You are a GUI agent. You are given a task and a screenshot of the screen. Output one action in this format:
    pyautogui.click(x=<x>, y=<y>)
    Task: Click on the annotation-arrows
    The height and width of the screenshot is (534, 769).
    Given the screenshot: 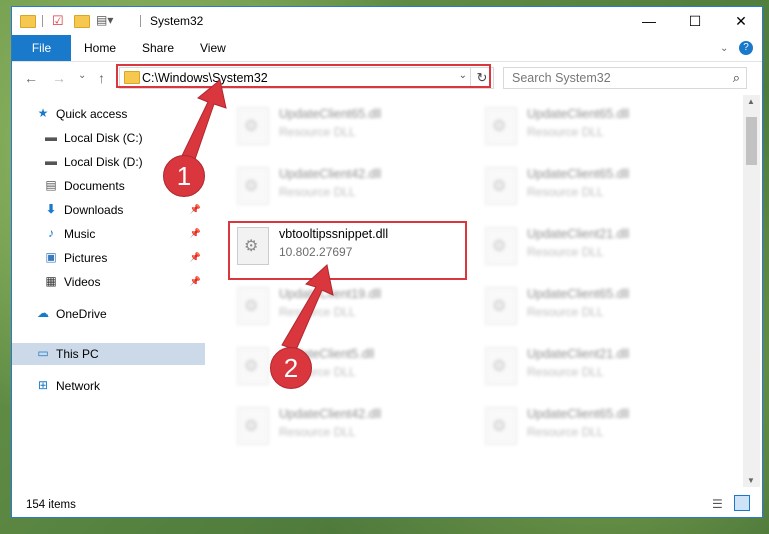 What is the action you would take?
    pyautogui.click(x=255, y=215)
    